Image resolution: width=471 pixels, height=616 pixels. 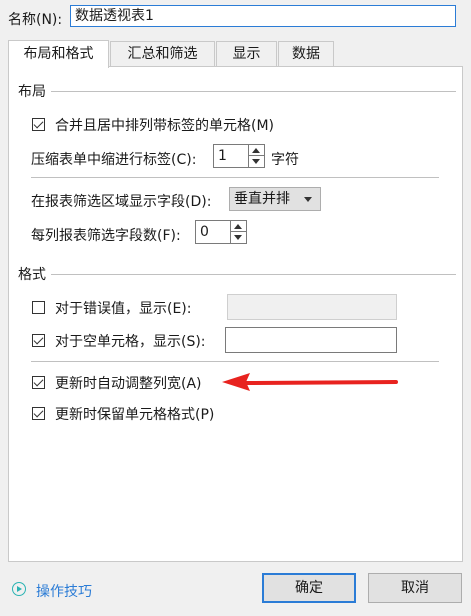 What do you see at coordinates (285, 160) in the screenshot?
I see `indent-unit: 字符` at bounding box center [285, 160].